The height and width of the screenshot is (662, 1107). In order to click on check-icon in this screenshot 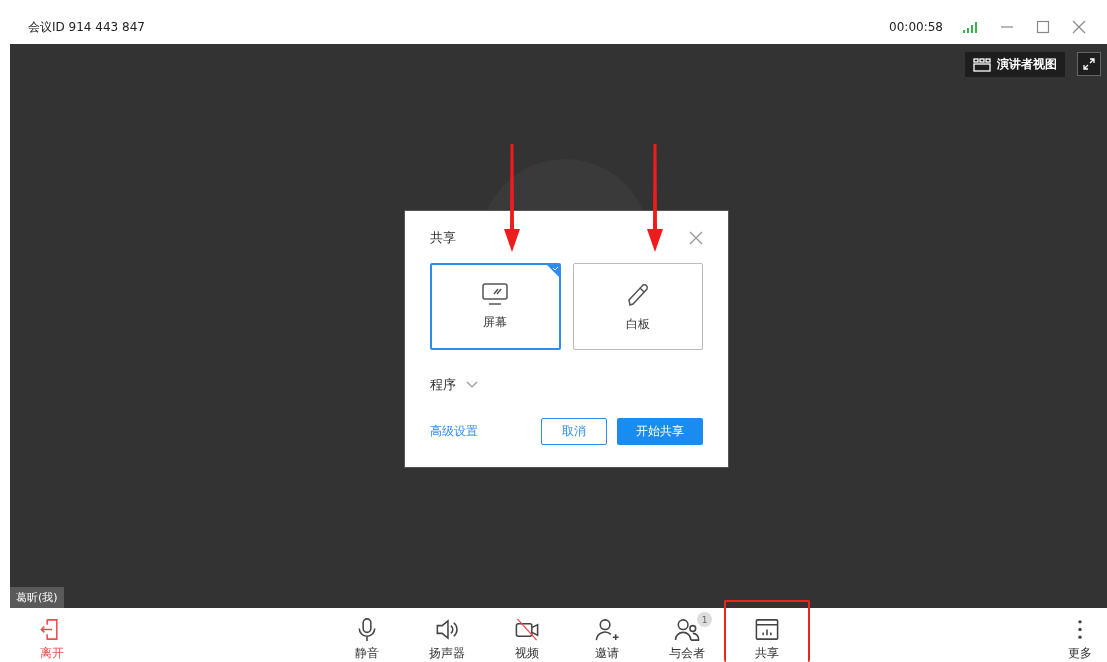, I will do `click(552, 271)`.